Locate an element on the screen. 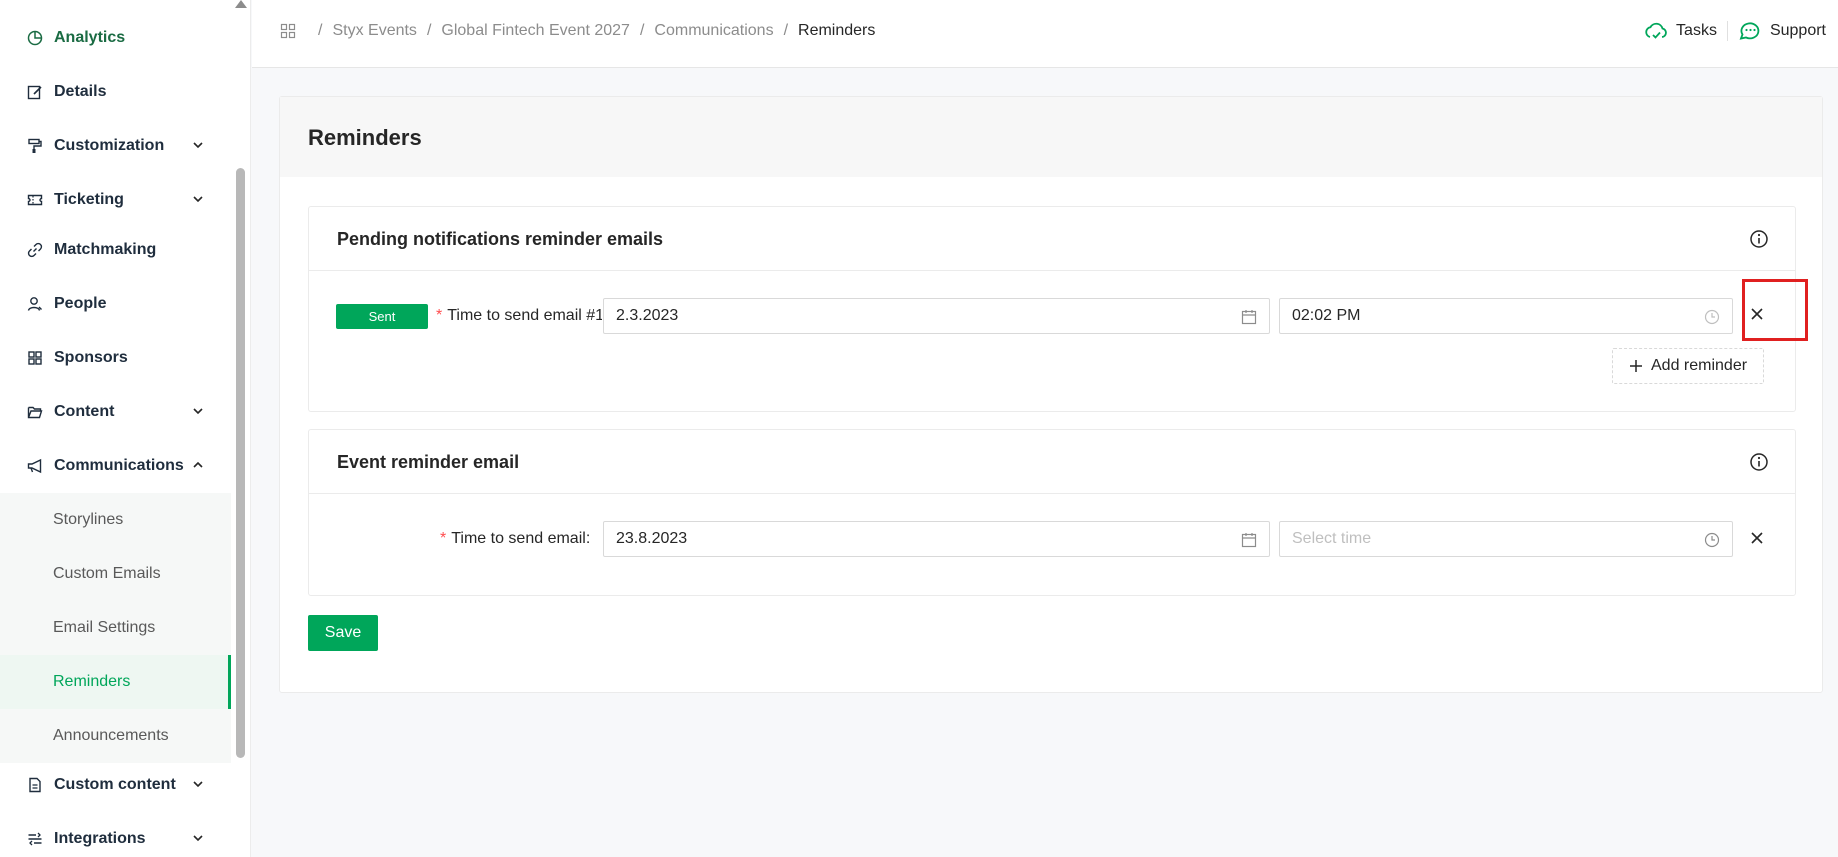 The width and height of the screenshot is (1838, 857). time-value: 02:02 PM is located at coordinates (1326, 315).